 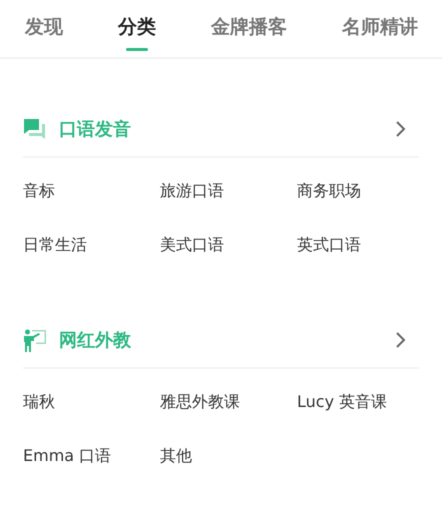 What do you see at coordinates (95, 129) in the screenshot?
I see `section-title: 口语发音` at bounding box center [95, 129].